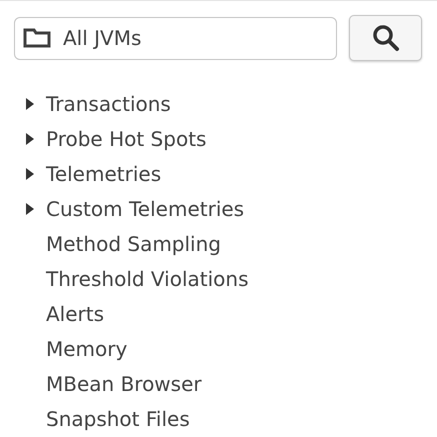  What do you see at coordinates (126, 139) in the screenshot?
I see `tree-item: Probe Hot Spots` at bounding box center [126, 139].